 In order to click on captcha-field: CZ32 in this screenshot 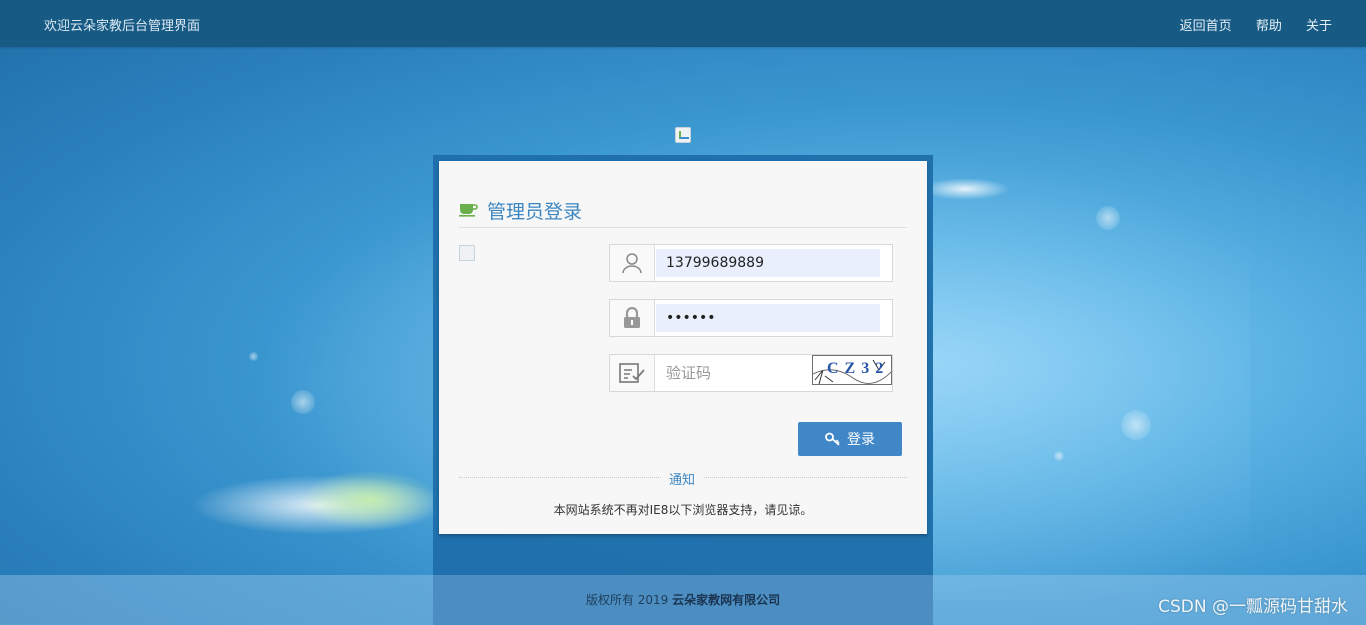, I will do `click(751, 373)`.